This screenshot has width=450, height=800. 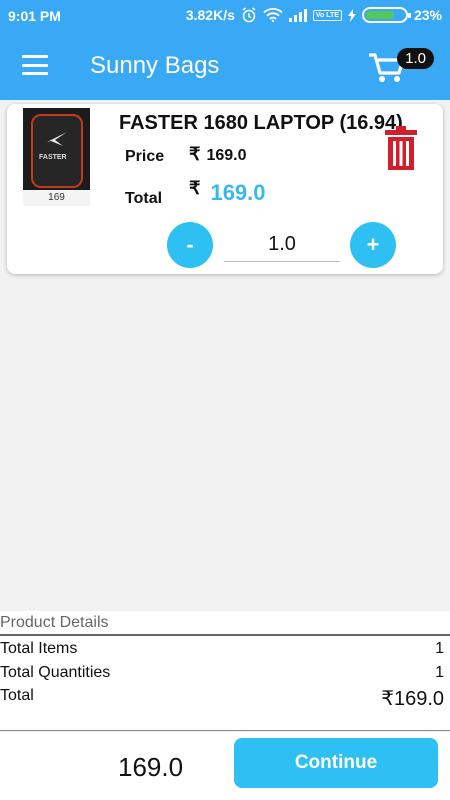 What do you see at coordinates (327, 15) in the screenshot?
I see `volte-indicator: Vo LTE` at bounding box center [327, 15].